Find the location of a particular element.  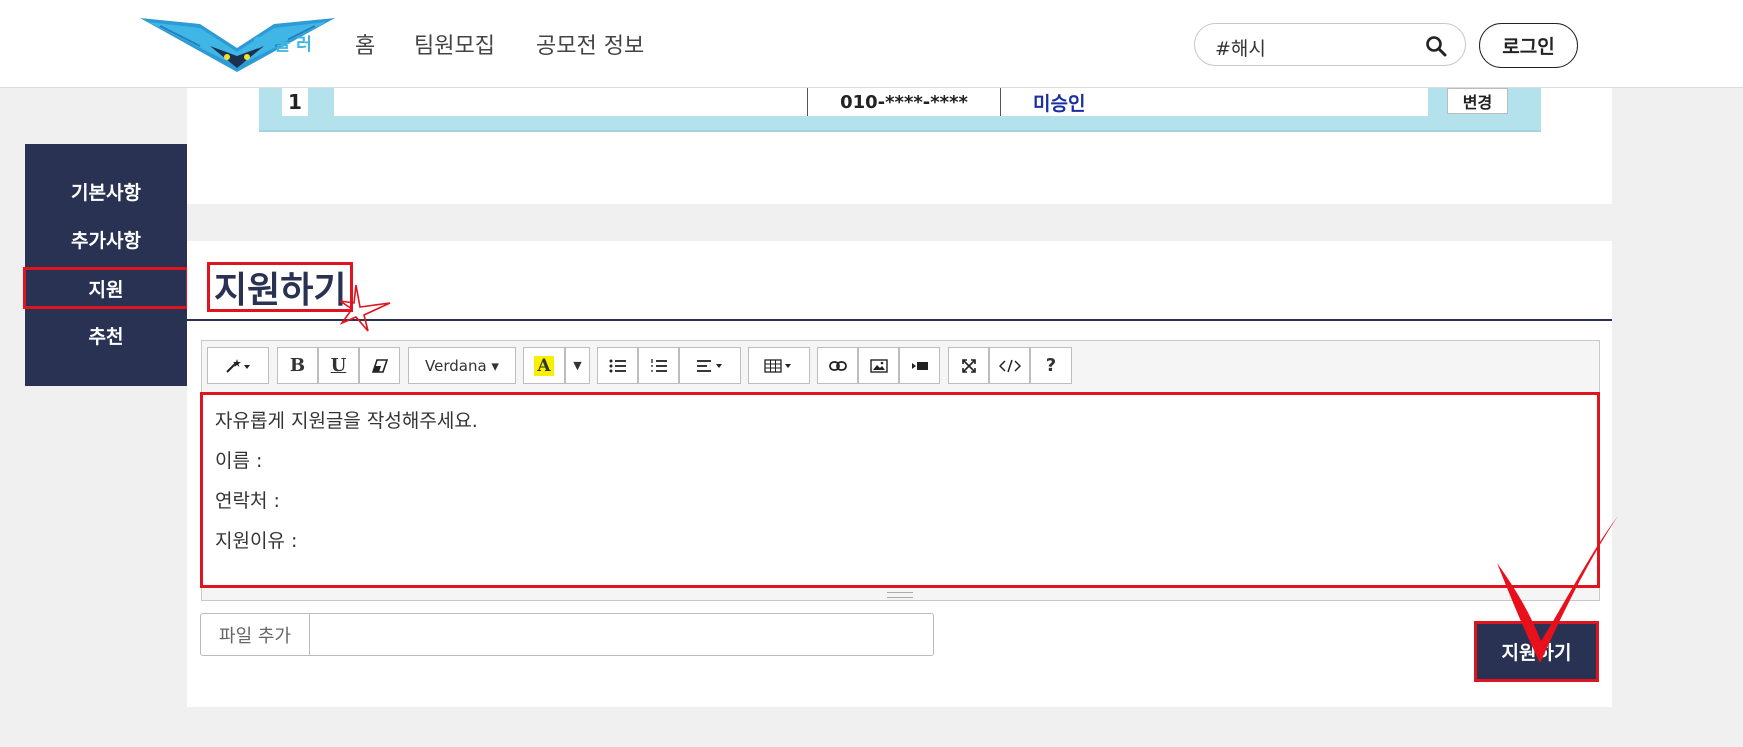

page-title: 지원하기 is located at coordinates (280, 287).